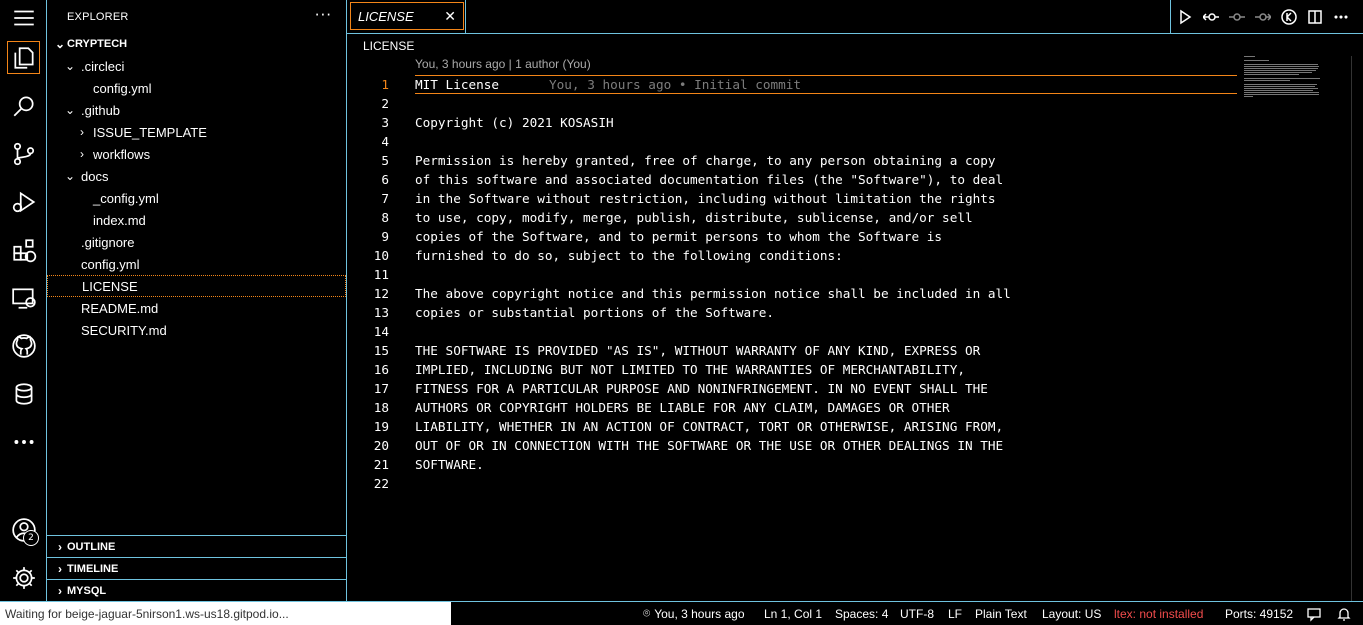 The width and height of the screenshot is (1363, 625). I want to click on close-icon: ✕, so click(450, 16).